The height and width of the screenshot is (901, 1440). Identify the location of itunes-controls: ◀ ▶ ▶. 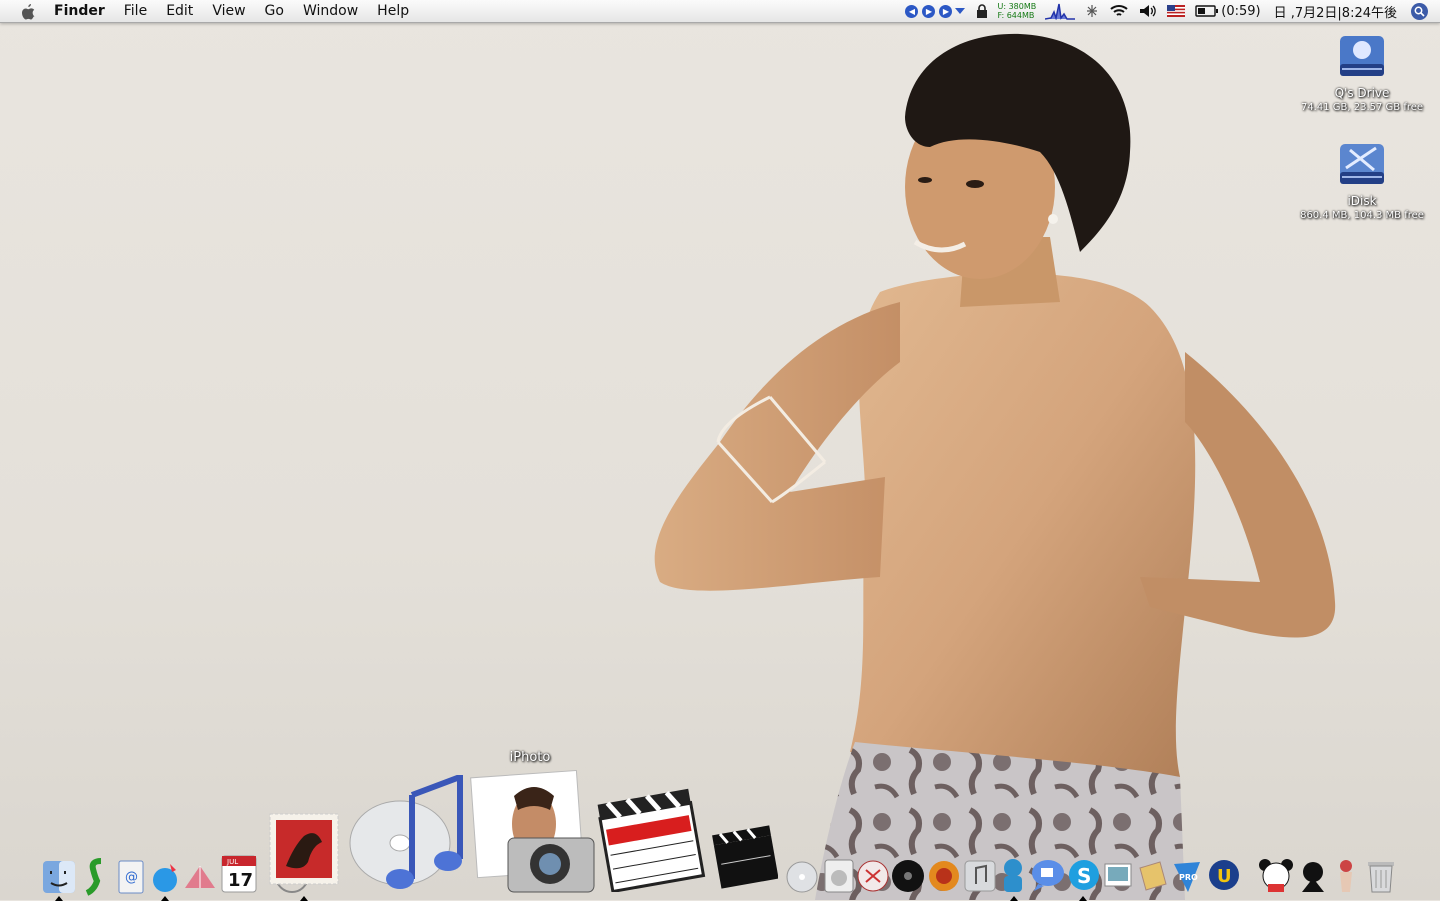
(934, 11).